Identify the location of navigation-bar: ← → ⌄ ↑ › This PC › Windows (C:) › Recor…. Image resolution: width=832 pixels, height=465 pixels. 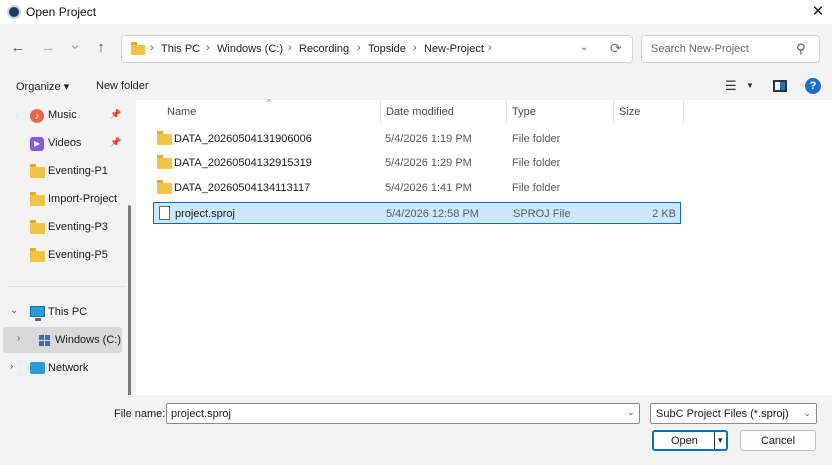
(416, 48).